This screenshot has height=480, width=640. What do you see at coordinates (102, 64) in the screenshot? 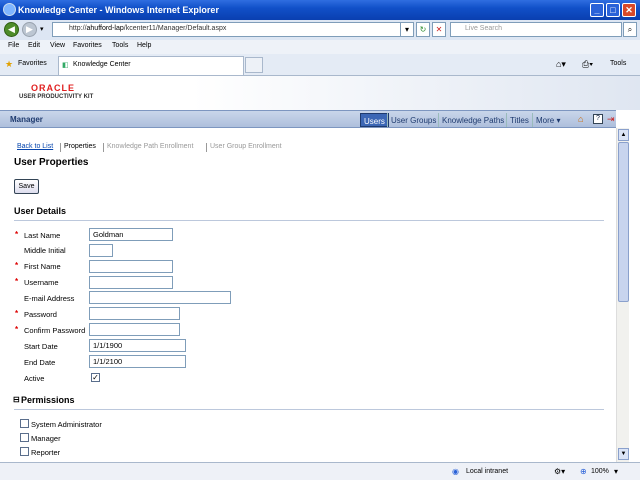
I see `tab-label: Knowledge Center` at bounding box center [102, 64].